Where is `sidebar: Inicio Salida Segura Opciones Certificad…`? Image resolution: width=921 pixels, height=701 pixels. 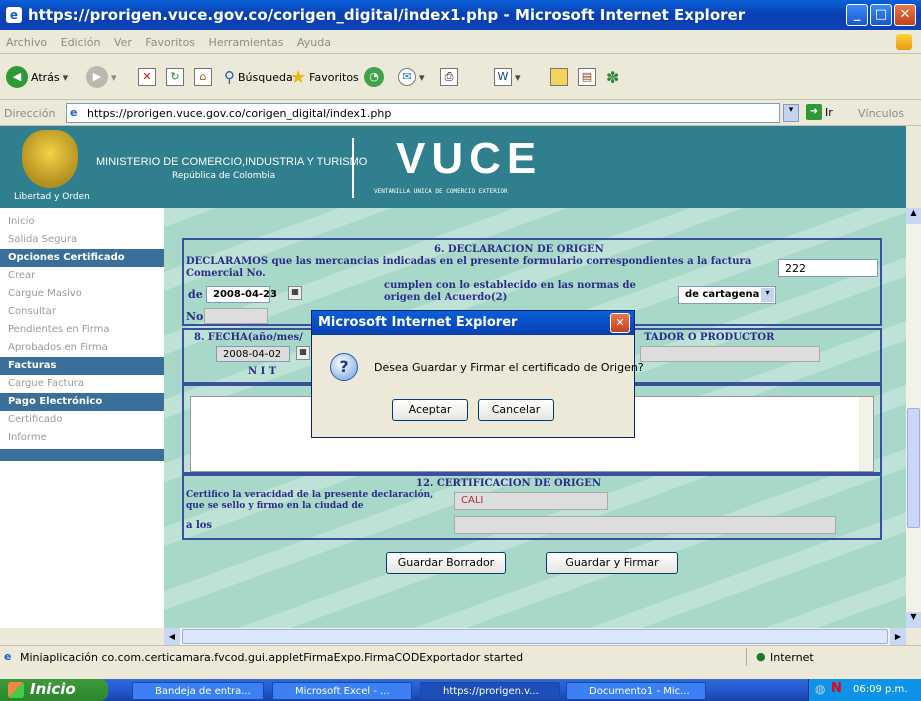
sidebar: Inicio Salida Segura Opciones Certificad… is located at coordinates (82, 418).